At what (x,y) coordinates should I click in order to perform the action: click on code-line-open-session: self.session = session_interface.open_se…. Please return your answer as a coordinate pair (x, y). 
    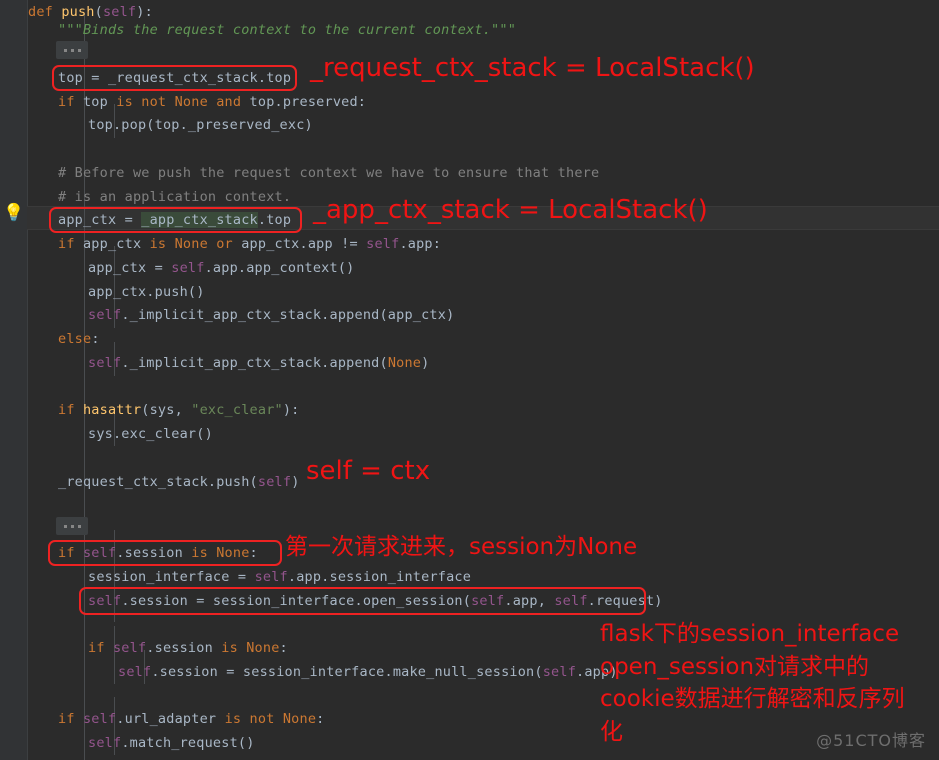
    Looking at the image, I should click on (375, 601).